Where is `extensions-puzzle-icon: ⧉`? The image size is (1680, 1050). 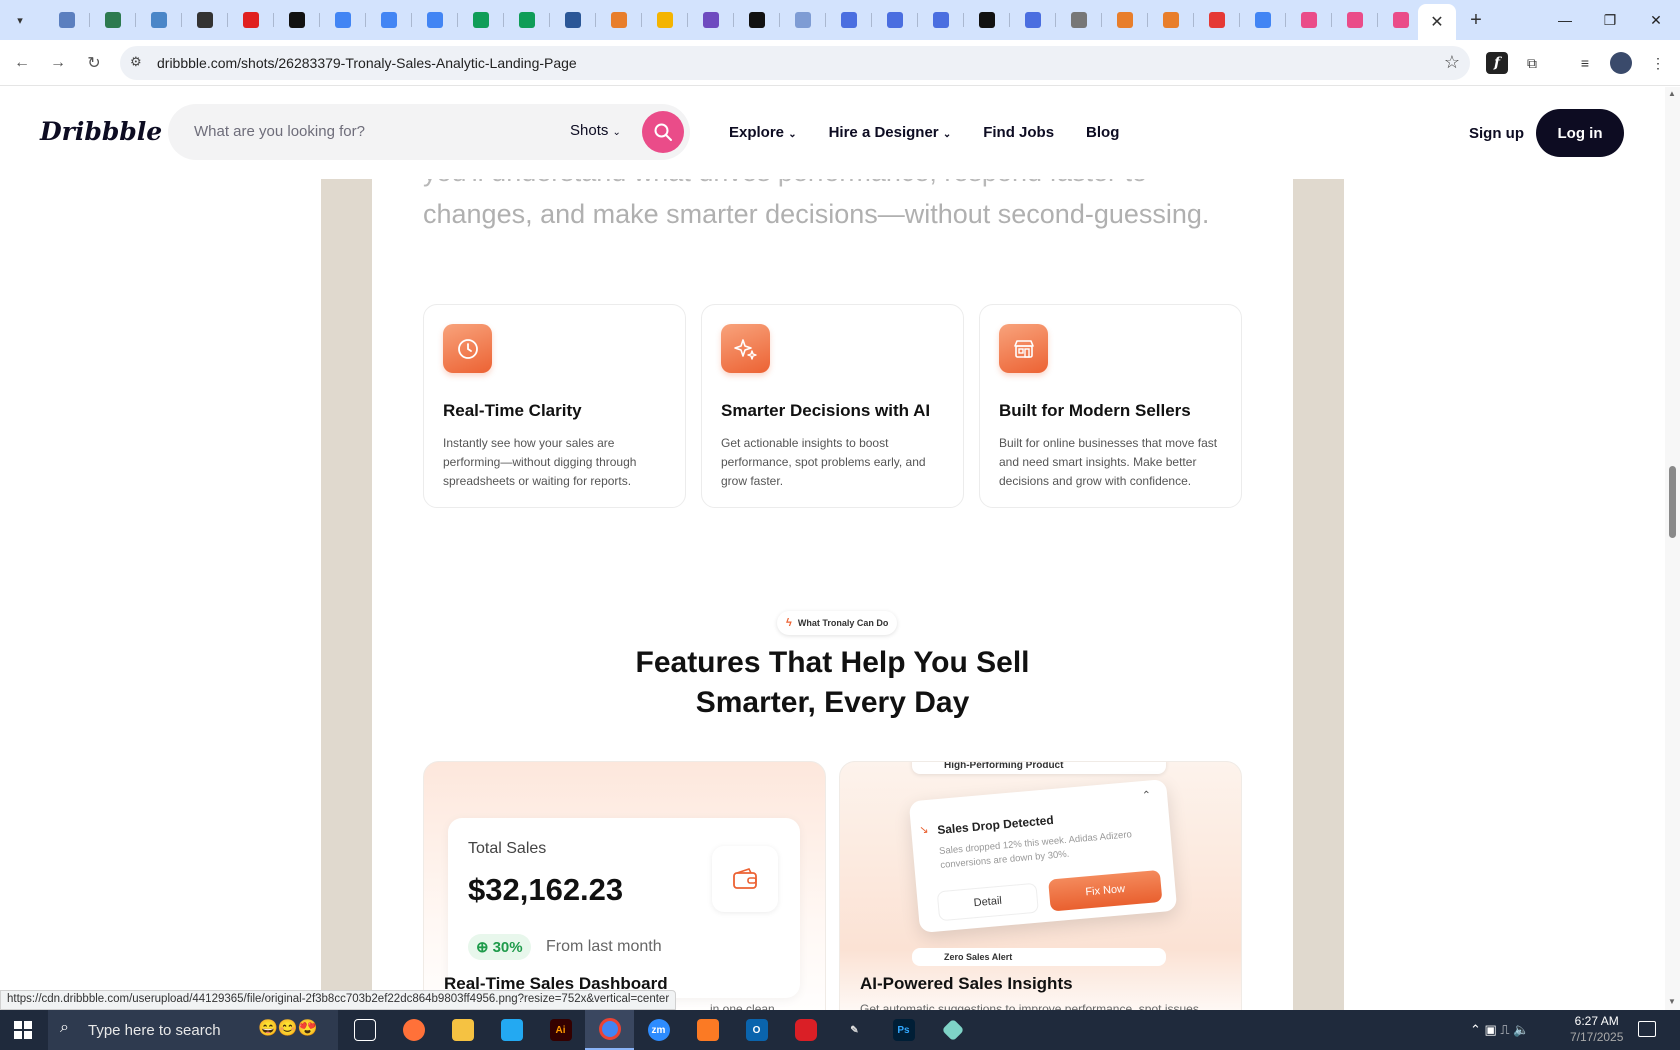
extensions-puzzle-icon: ⧉ is located at coordinates (1532, 63).